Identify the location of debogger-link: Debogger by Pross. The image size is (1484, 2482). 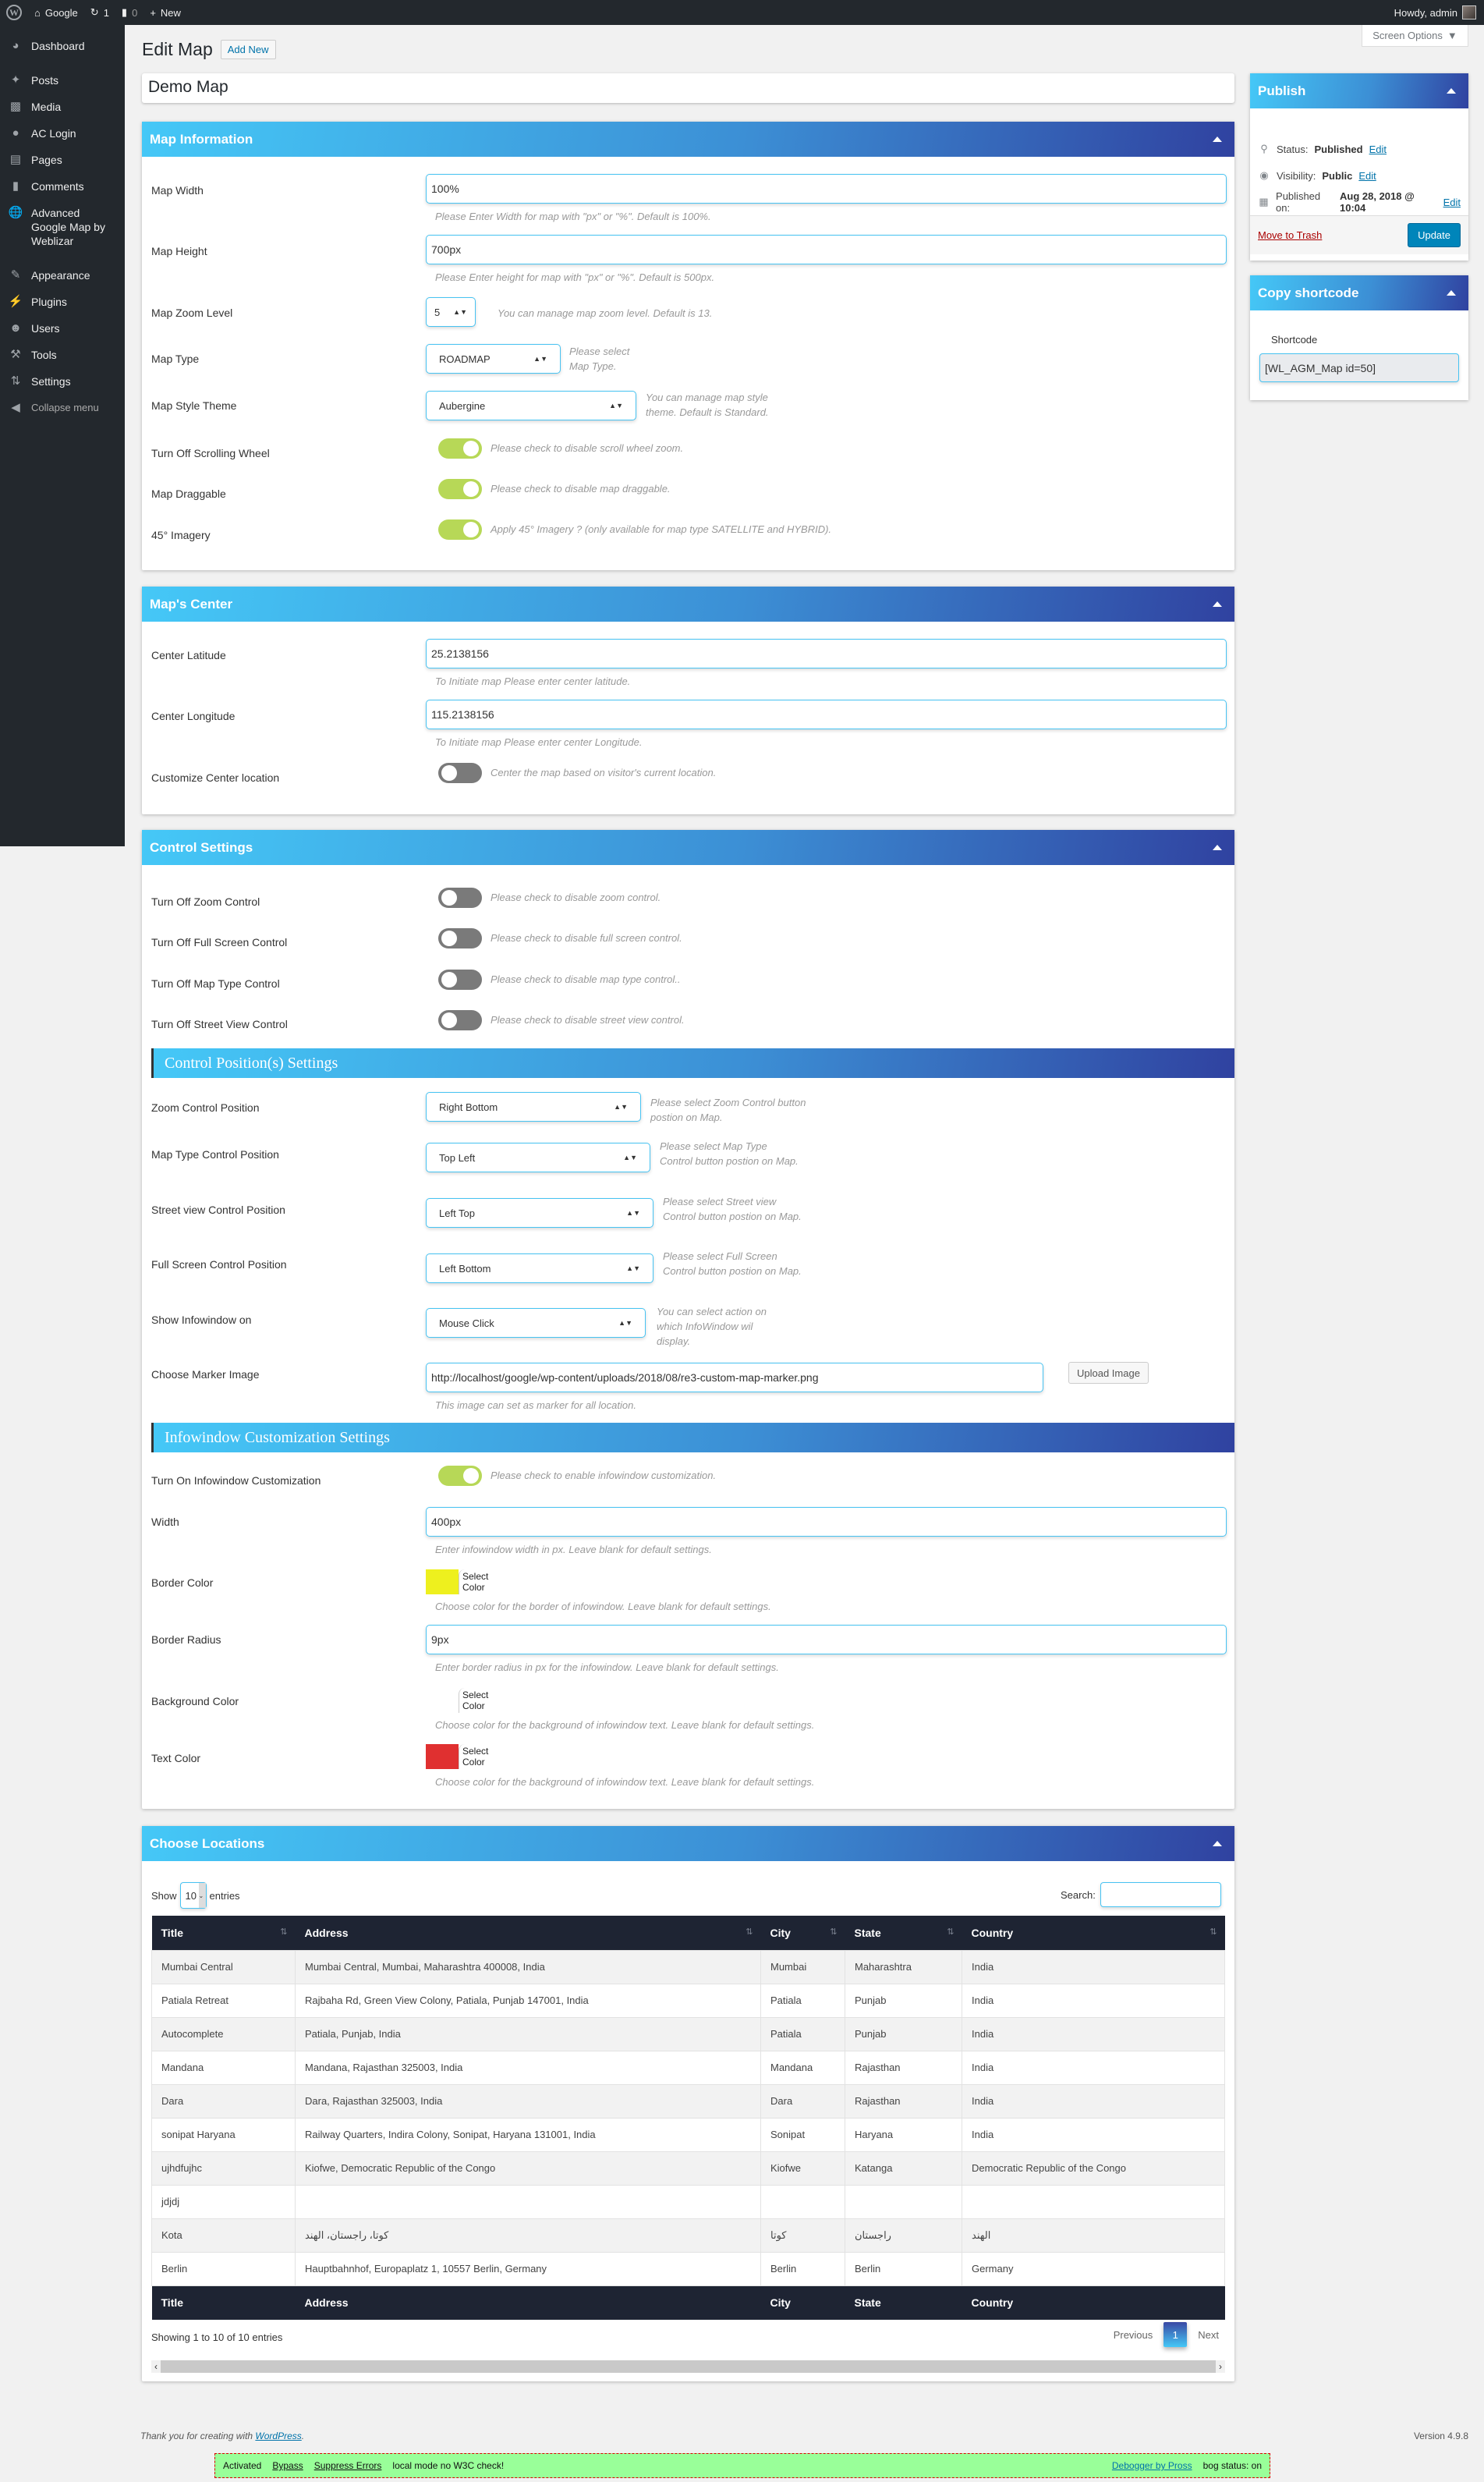
(1152, 2465).